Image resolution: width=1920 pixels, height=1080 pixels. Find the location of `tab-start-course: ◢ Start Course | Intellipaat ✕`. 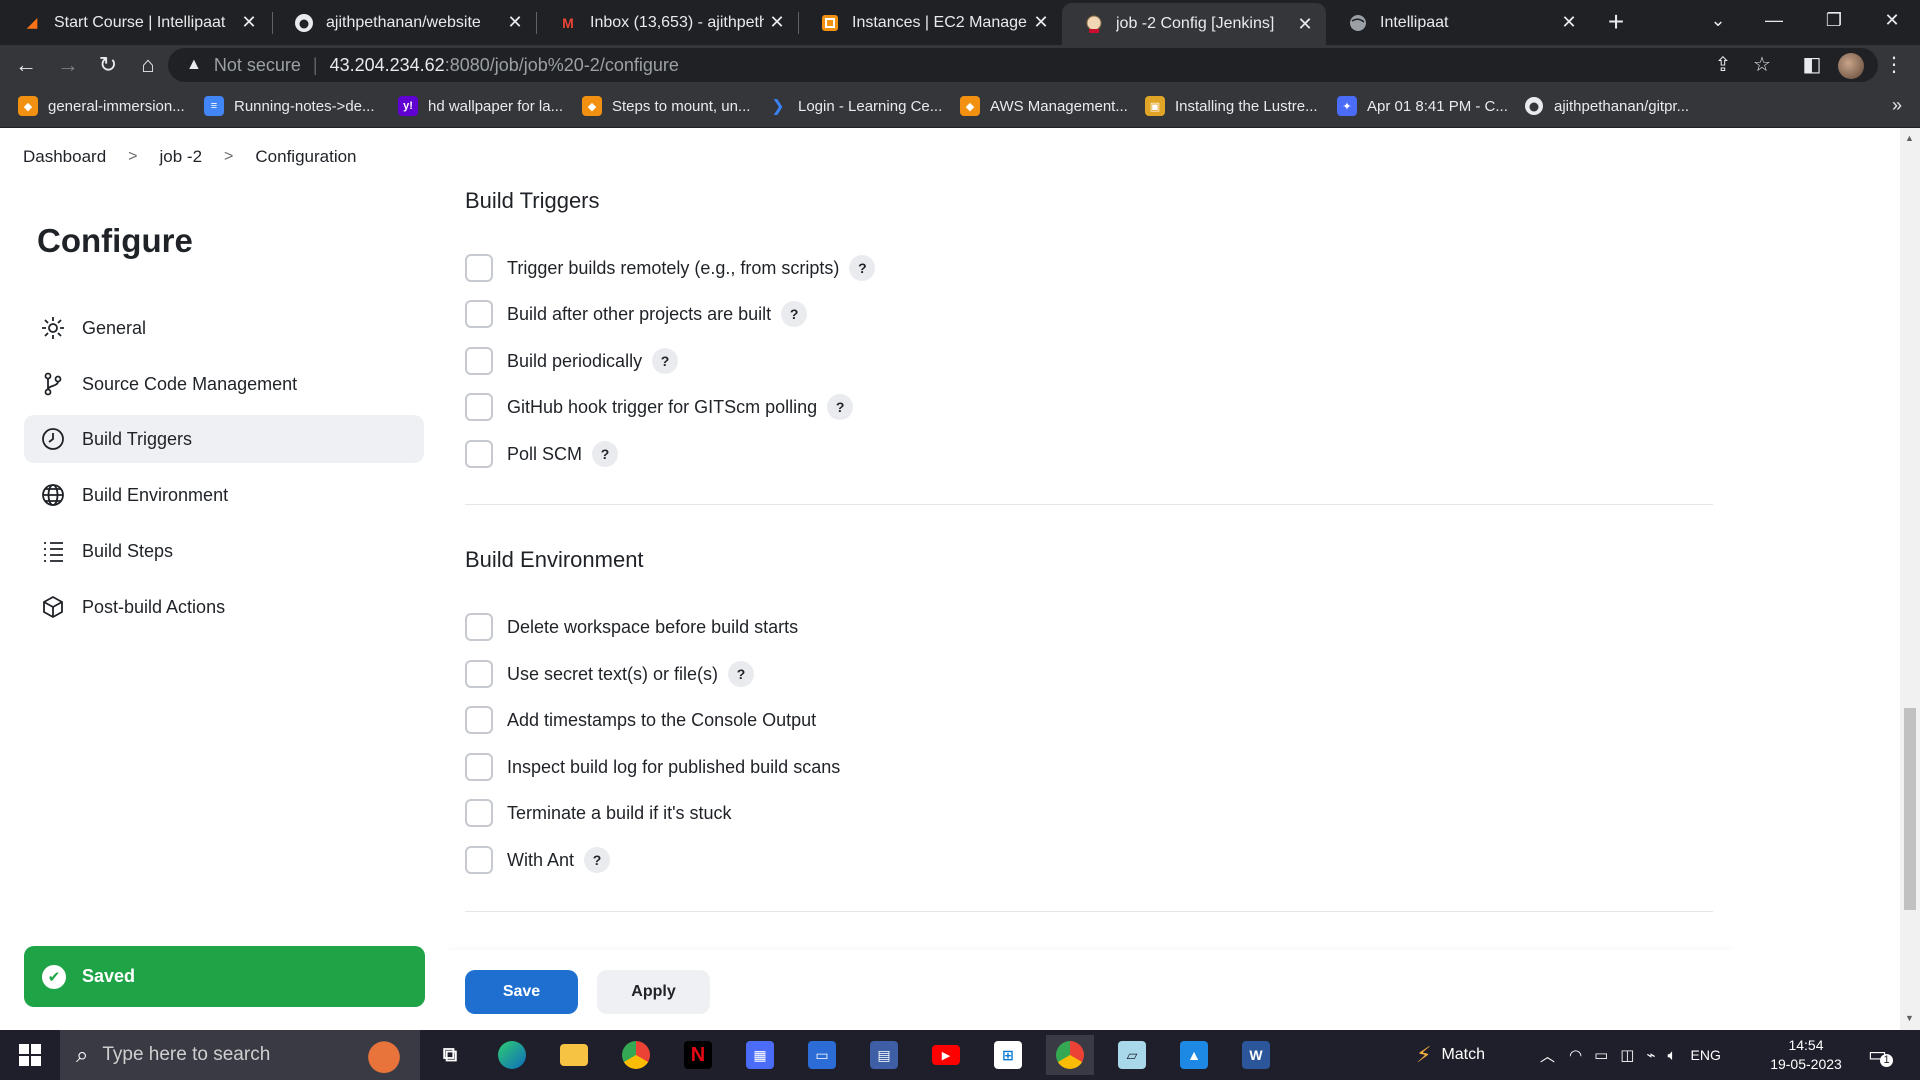

tab-start-course: ◢ Start Course | Intellipaat ✕ is located at coordinates (135, 22).